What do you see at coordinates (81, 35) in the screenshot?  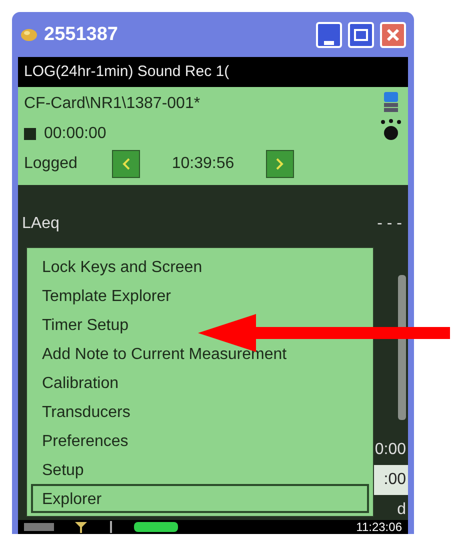 I see `window-title: 2551387` at bounding box center [81, 35].